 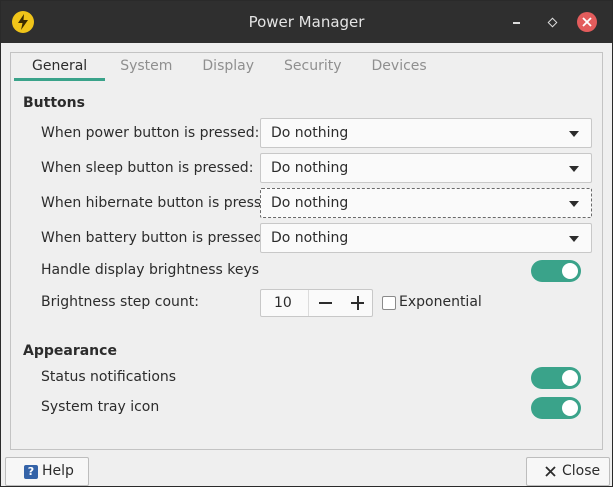 What do you see at coordinates (326, 303) in the screenshot?
I see `decrement-minus-icon` at bounding box center [326, 303].